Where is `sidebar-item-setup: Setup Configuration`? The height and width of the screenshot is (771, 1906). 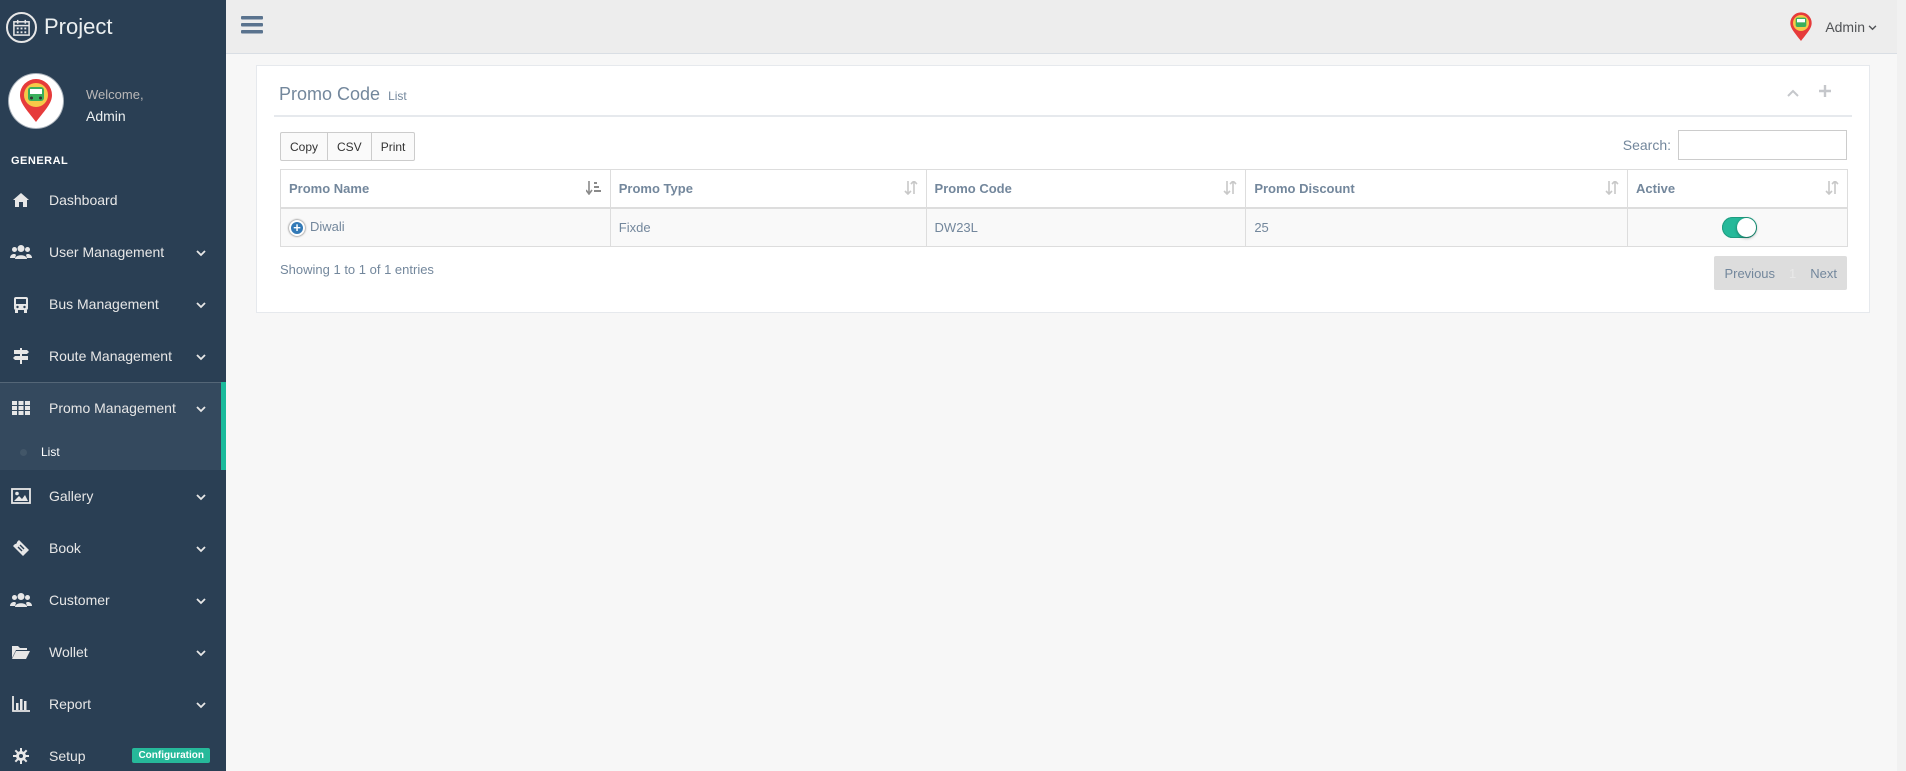 sidebar-item-setup: Setup Configuration is located at coordinates (113, 750).